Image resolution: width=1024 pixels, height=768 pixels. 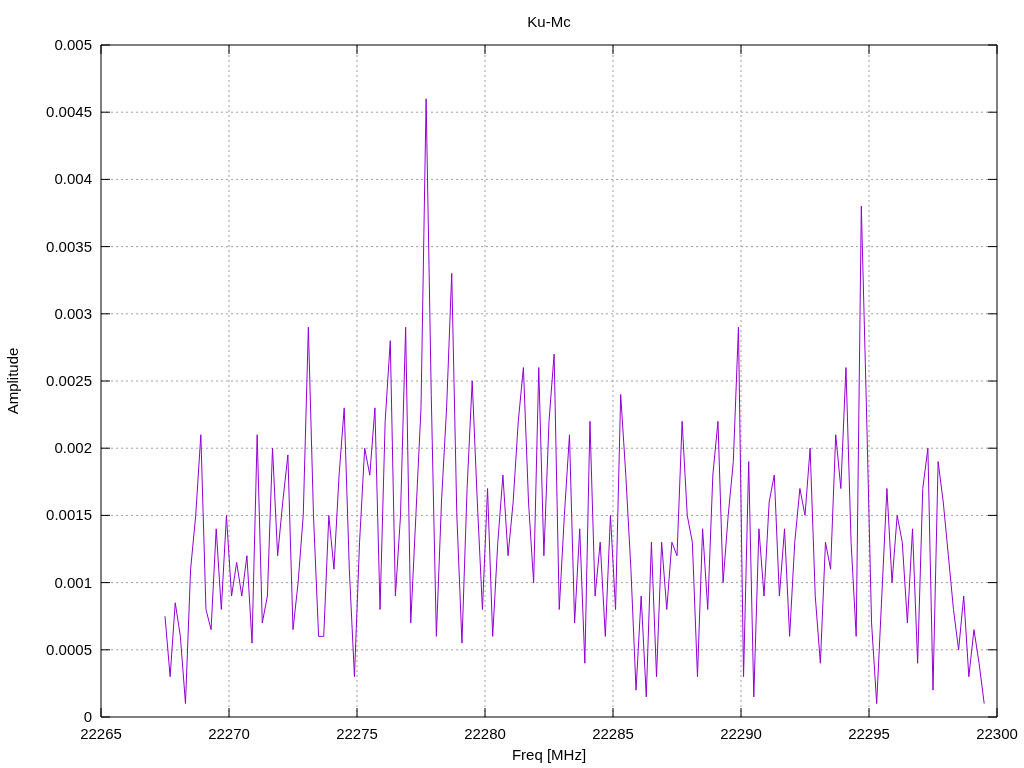 I want to click on tick-label: 0, so click(x=87, y=716).